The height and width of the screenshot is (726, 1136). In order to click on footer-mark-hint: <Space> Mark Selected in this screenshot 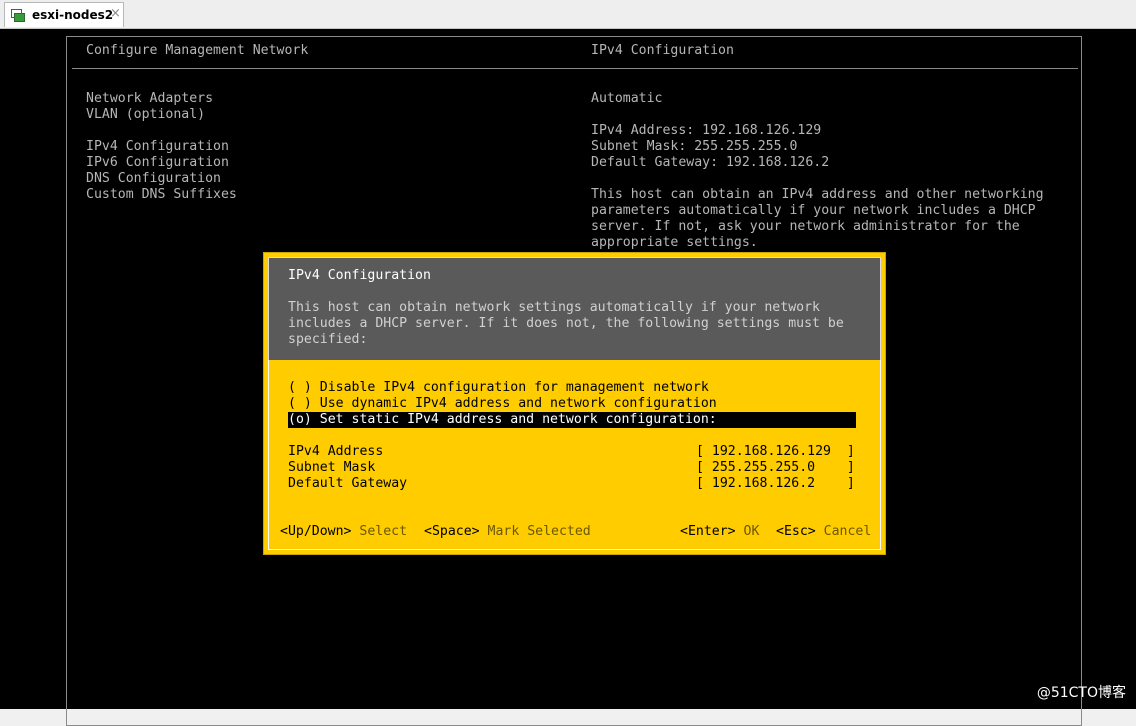, I will do `click(507, 532)`.